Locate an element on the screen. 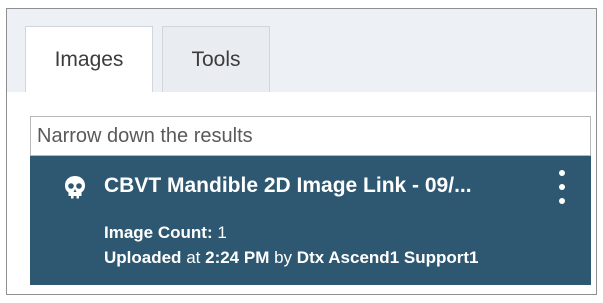 This screenshot has width=603, height=303. skull-icon is located at coordinates (75, 187).